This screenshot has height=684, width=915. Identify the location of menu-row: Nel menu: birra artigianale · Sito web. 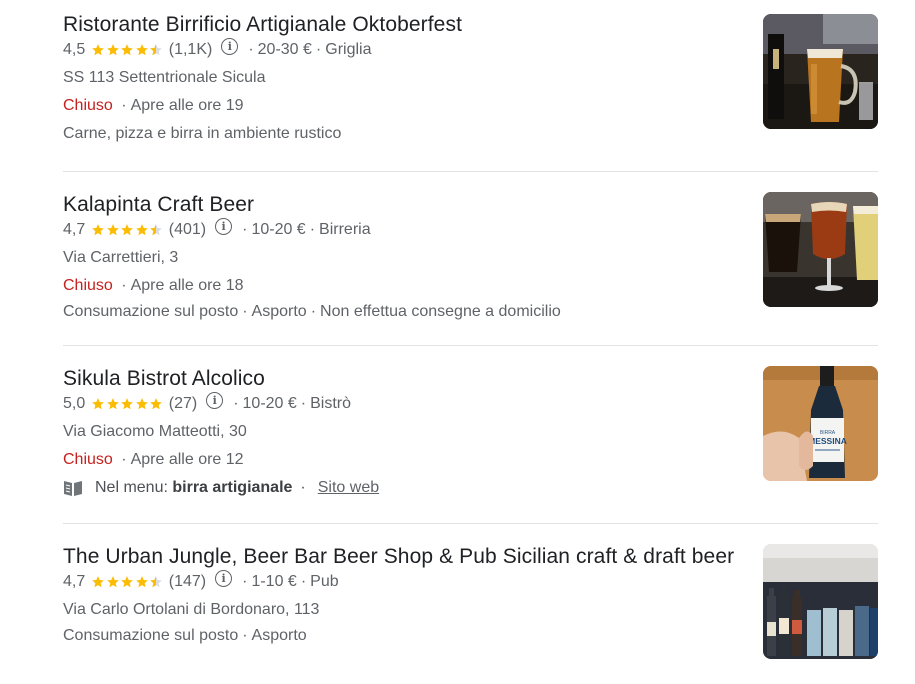
(470, 488).